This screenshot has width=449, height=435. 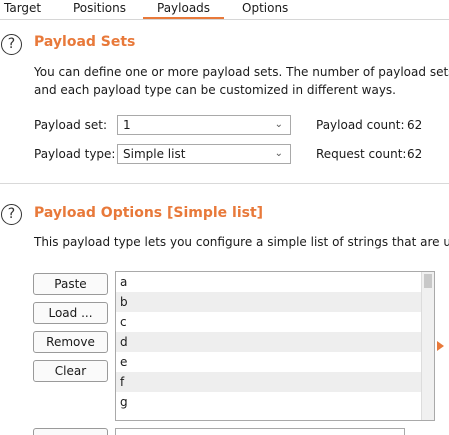 What do you see at coordinates (70, 342) in the screenshot?
I see `remove-button: Remove` at bounding box center [70, 342].